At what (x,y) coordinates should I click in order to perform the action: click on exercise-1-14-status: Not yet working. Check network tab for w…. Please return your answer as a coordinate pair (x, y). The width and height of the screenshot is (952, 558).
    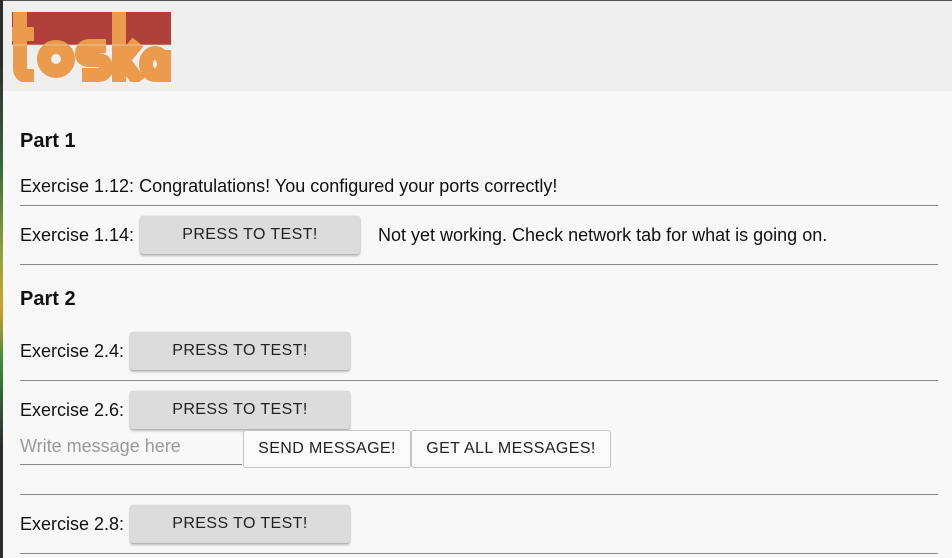
    Looking at the image, I should click on (603, 235).